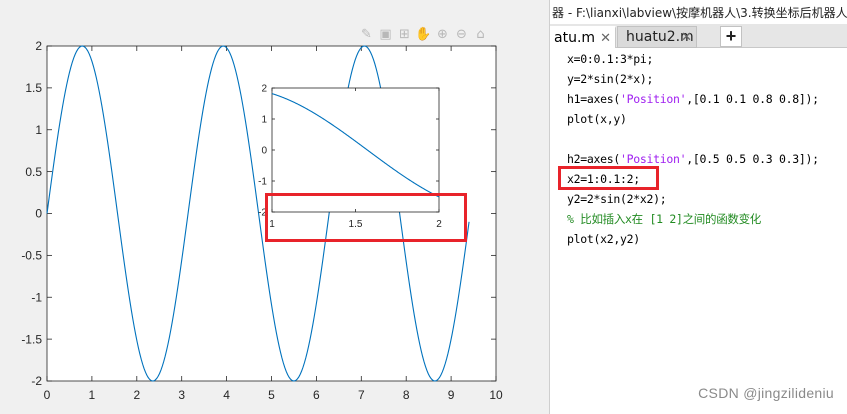 This screenshot has width=847, height=414. Describe the element at coordinates (593, 159) in the screenshot. I see `code-token: h2=axes(` at that location.